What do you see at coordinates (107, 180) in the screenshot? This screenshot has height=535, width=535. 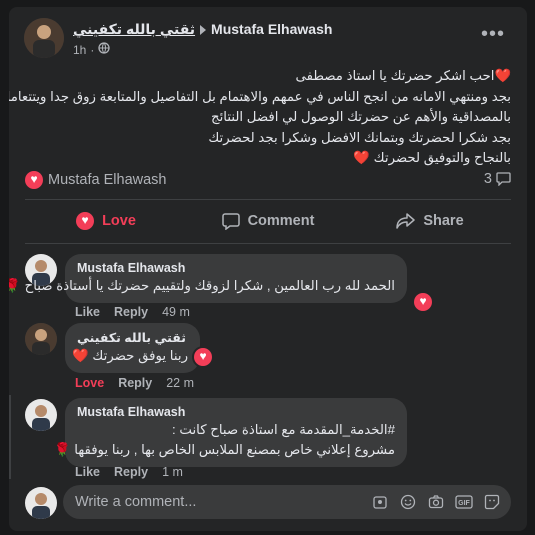 I see `reactor-name: Mustafa Elhawash` at bounding box center [107, 180].